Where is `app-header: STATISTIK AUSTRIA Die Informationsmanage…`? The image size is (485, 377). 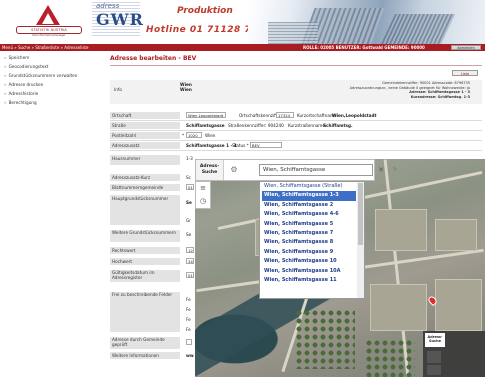
app-header: STATISTIK AUSTRIA Die Informationsmanage… is located at coordinates (242, 22).